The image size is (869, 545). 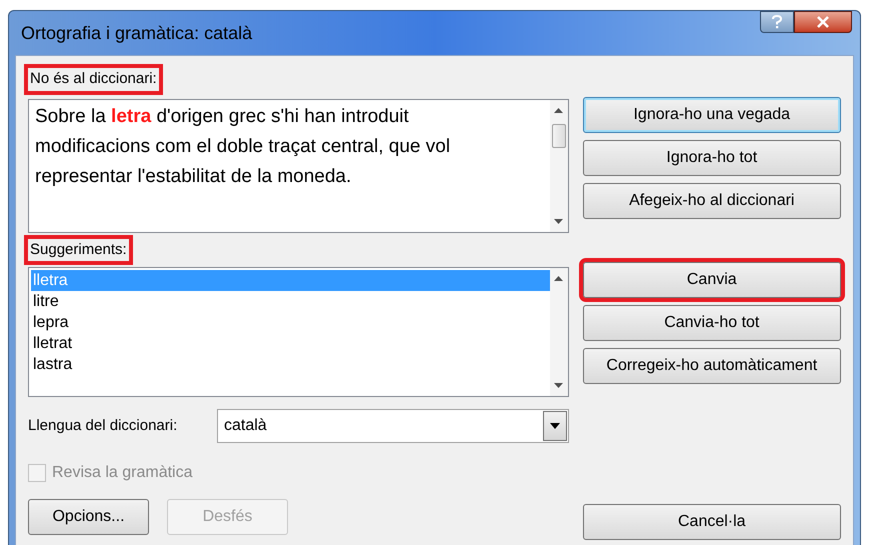 What do you see at coordinates (290, 364) in the screenshot?
I see `suggestion-item: lastra` at bounding box center [290, 364].